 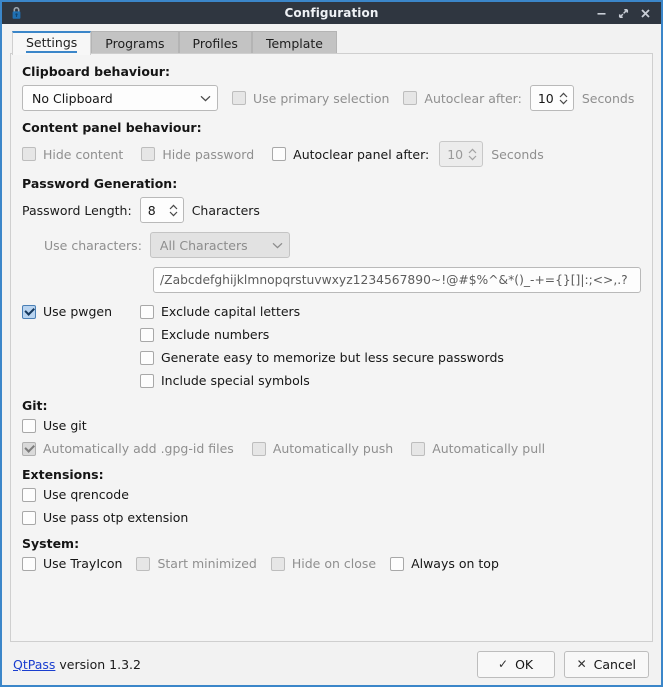 What do you see at coordinates (161, 210) in the screenshot?
I see `password-length-spinbox: 8` at bounding box center [161, 210].